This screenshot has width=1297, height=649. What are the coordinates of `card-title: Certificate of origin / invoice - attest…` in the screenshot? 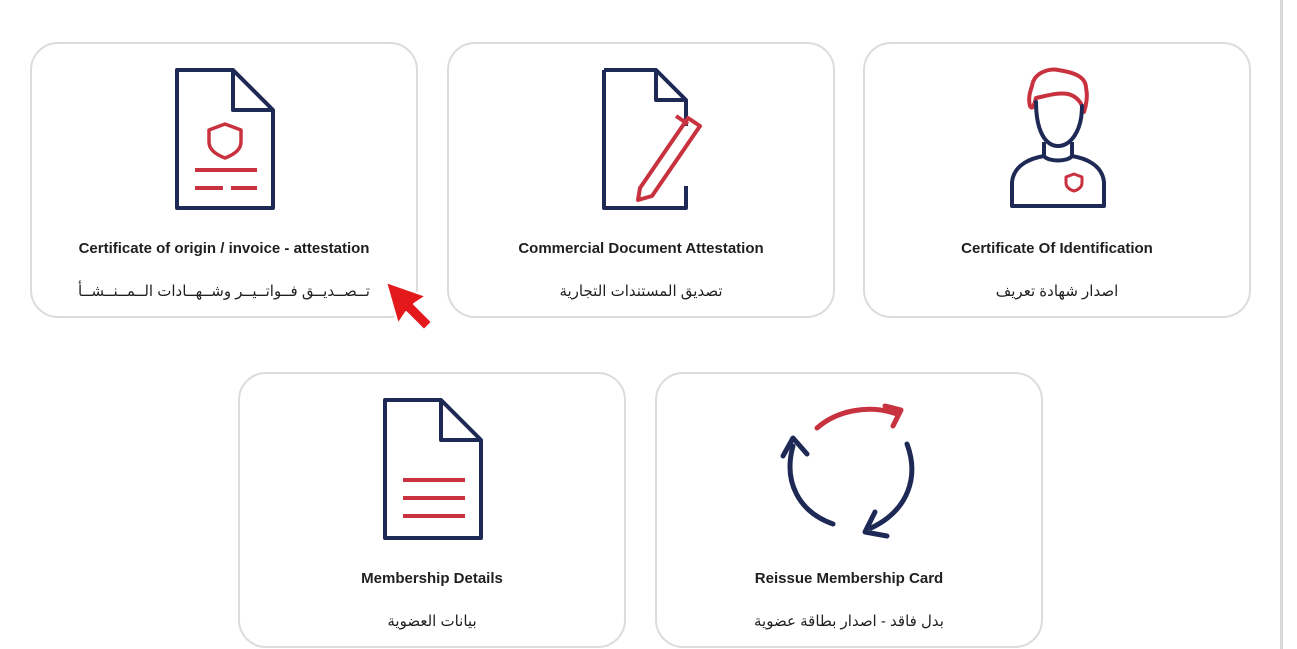 It's located at (224, 248).